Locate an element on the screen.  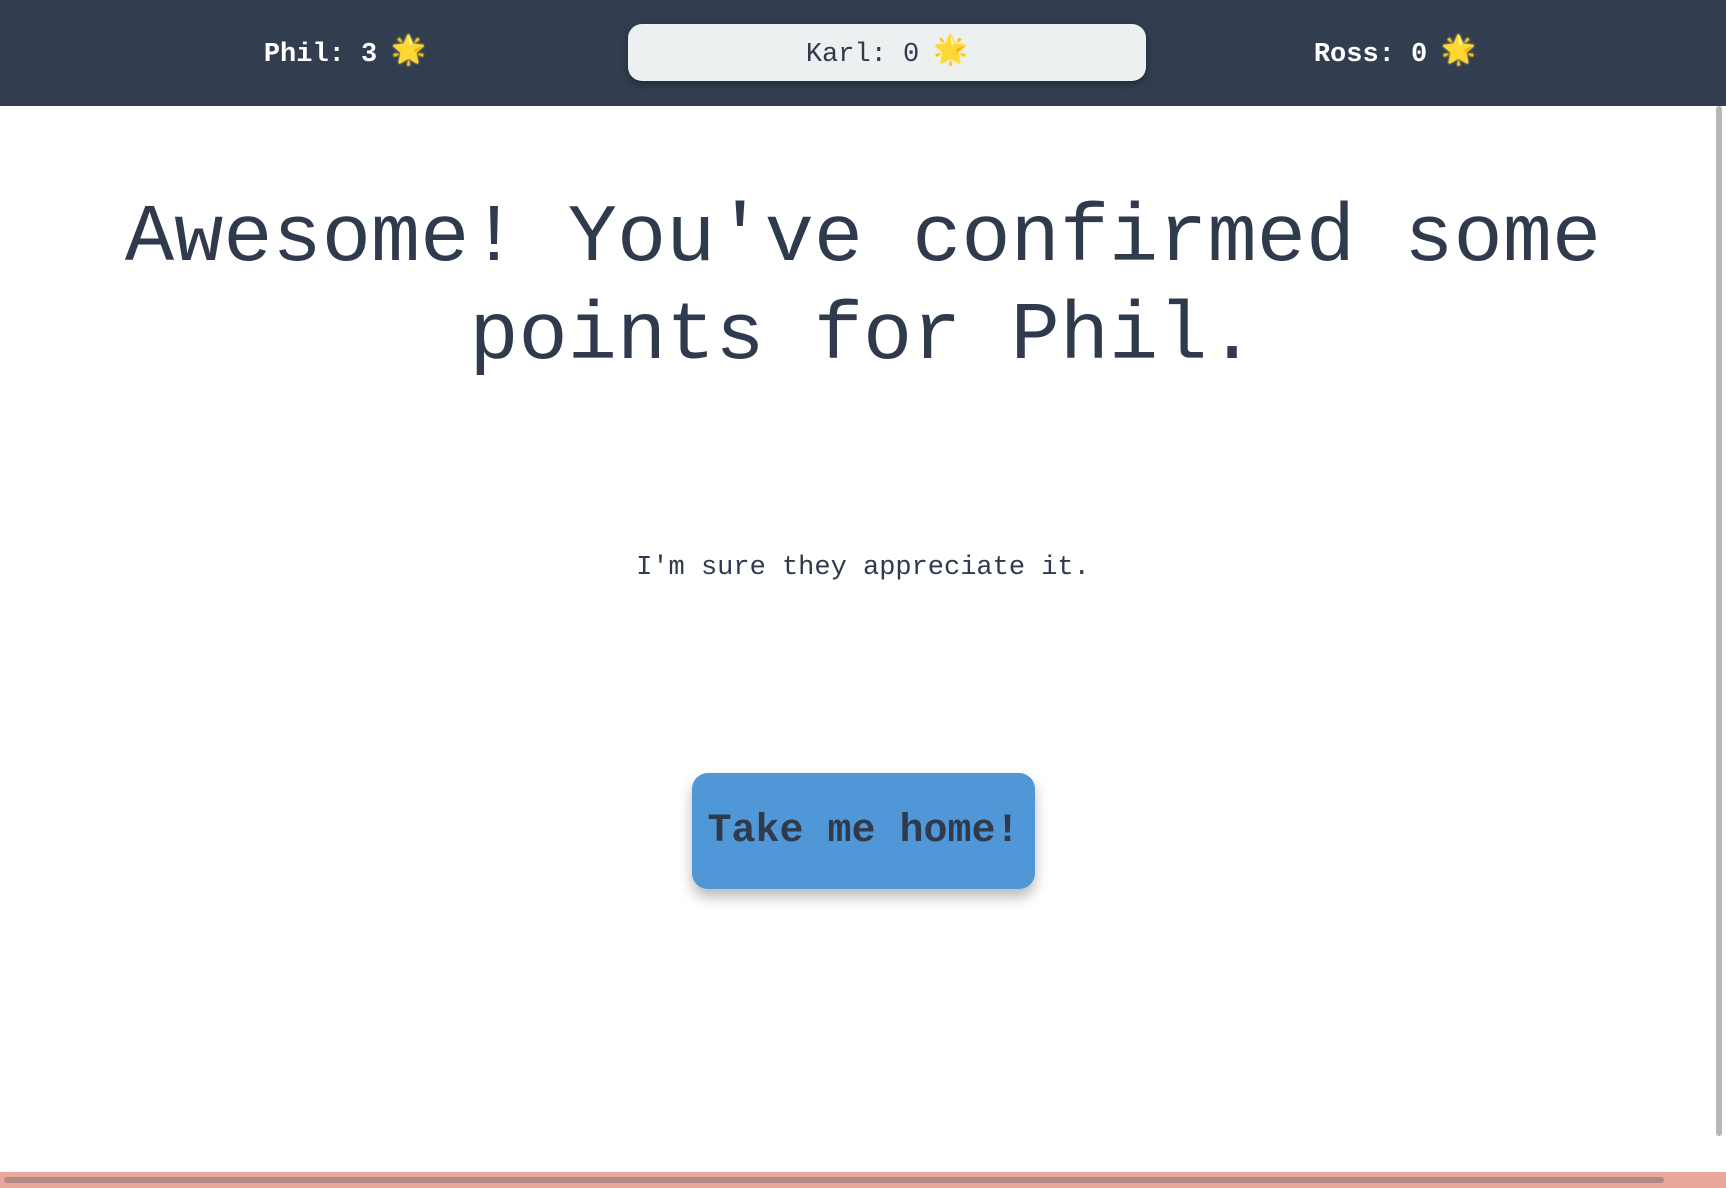
vertical-scrollbar-thumb is located at coordinates (1719, 621).